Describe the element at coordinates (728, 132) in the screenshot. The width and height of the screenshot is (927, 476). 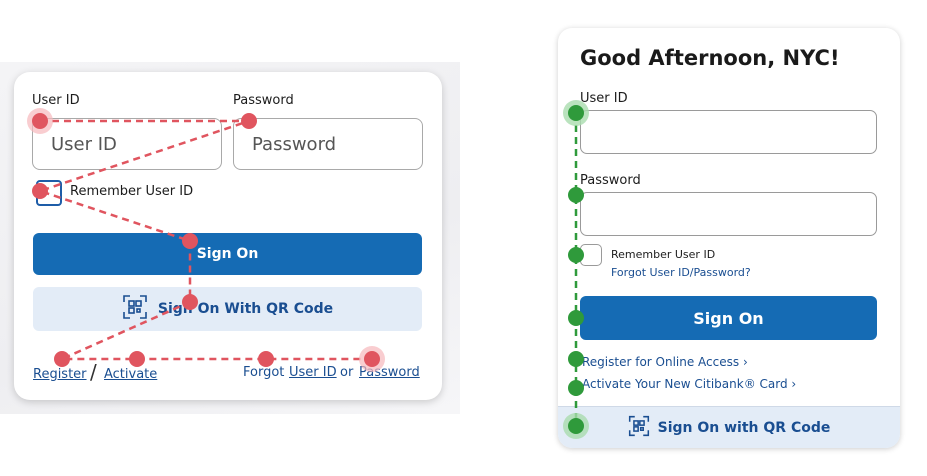
I see `user-id-field` at that location.